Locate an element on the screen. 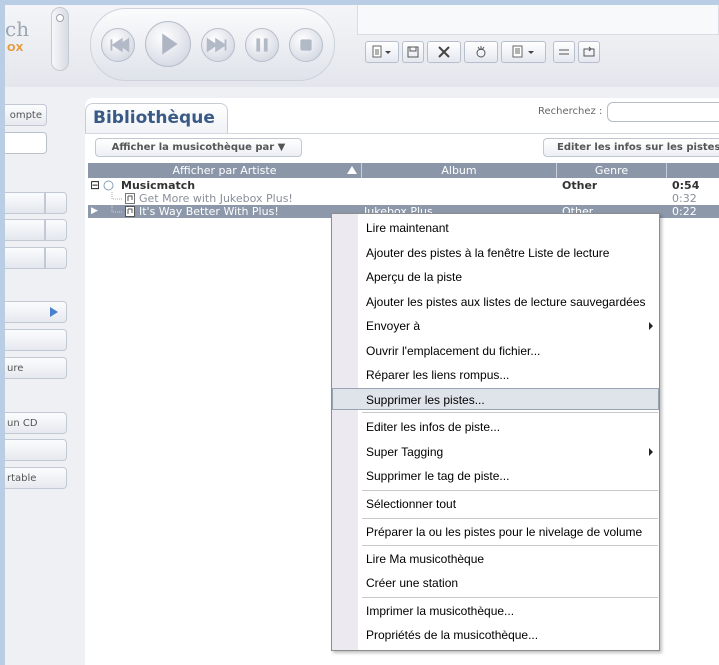  table-row: Get More with Jukebox Plus! 0:32 is located at coordinates (403, 198).